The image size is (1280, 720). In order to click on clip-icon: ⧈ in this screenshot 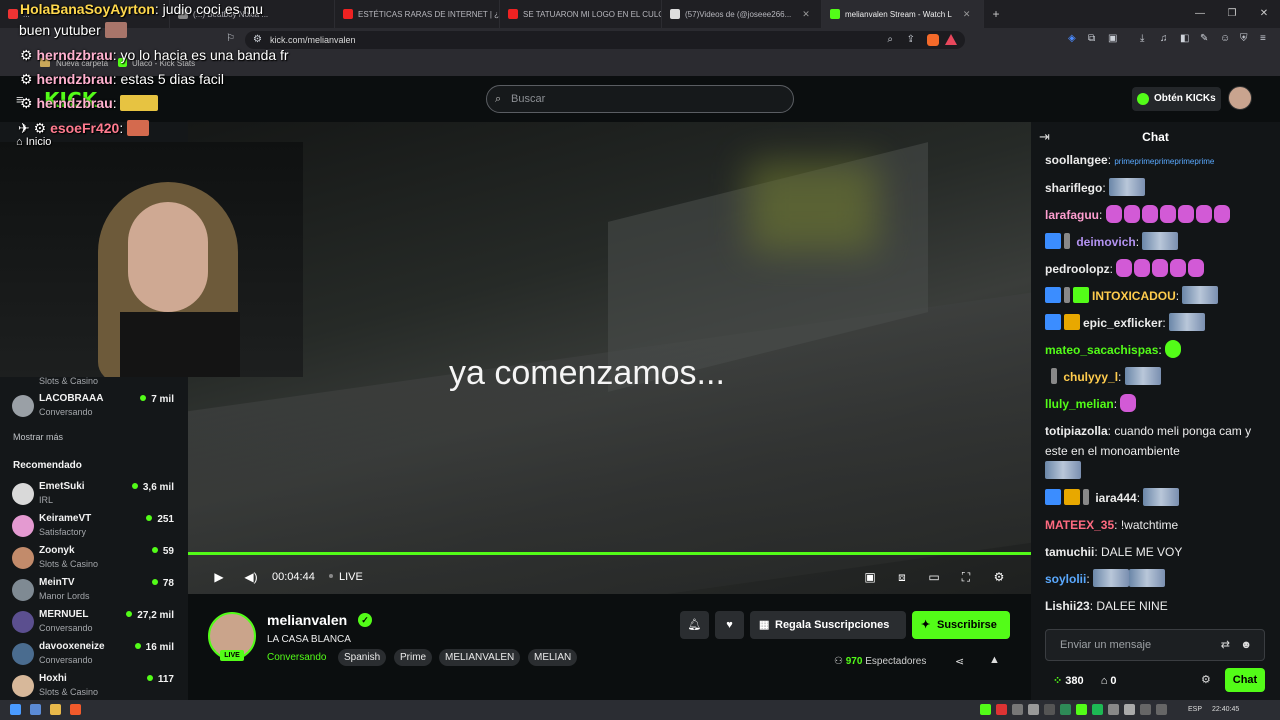, I will do `click(902, 577)`.